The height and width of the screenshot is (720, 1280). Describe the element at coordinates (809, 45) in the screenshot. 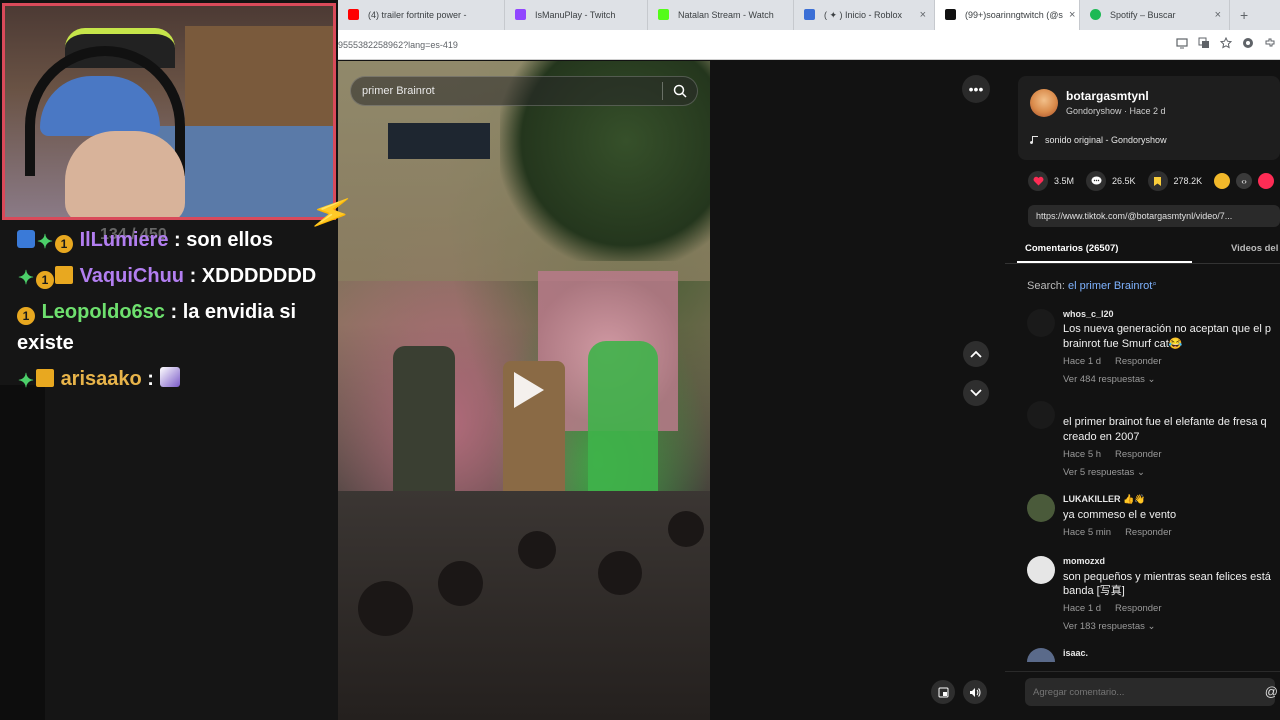

I see `address-bar: 9555382258962?lang=es-419` at that location.